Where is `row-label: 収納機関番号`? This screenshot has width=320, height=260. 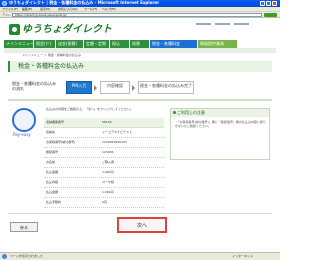 row-label: 収納機関番号 is located at coordinates (55, 122).